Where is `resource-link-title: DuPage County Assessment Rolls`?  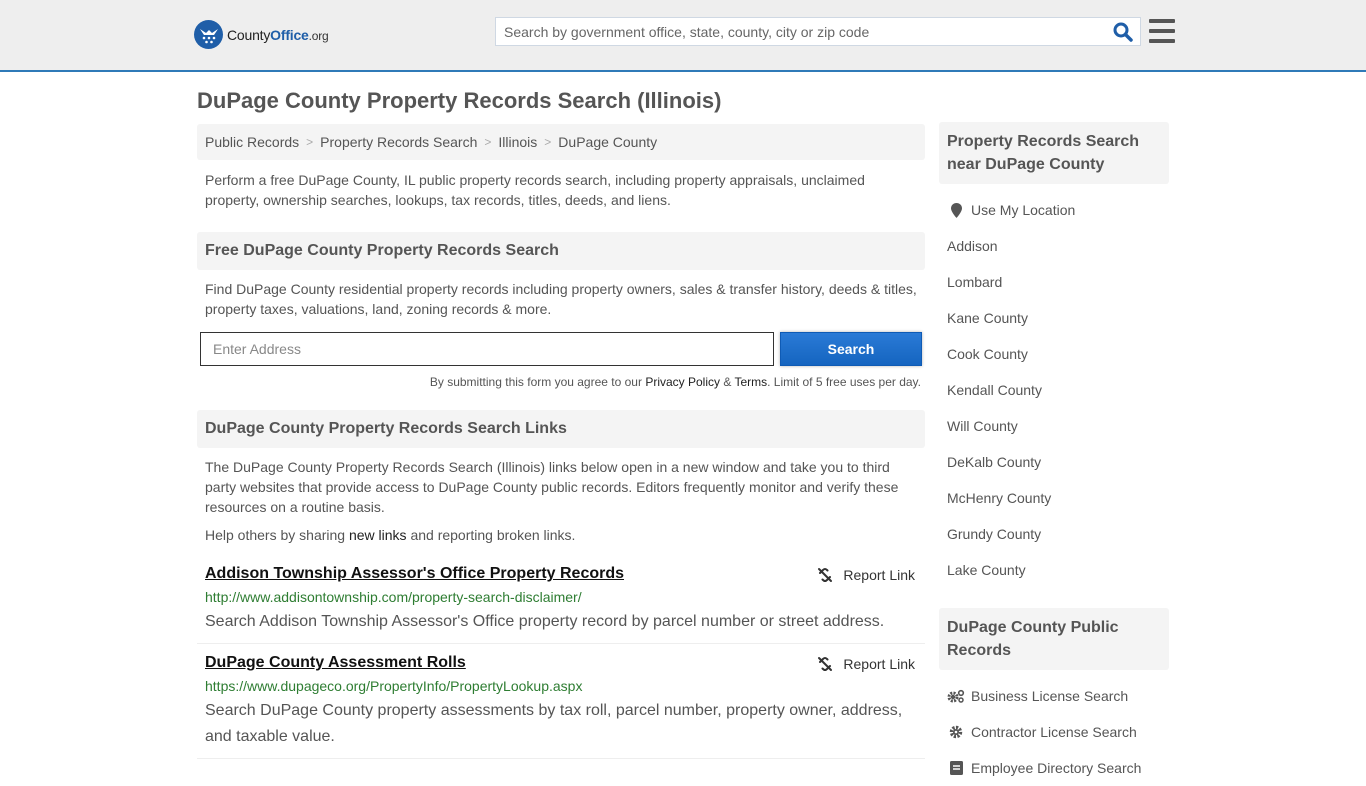
resource-link-title: DuPage County Assessment Rolls is located at coordinates (335, 662).